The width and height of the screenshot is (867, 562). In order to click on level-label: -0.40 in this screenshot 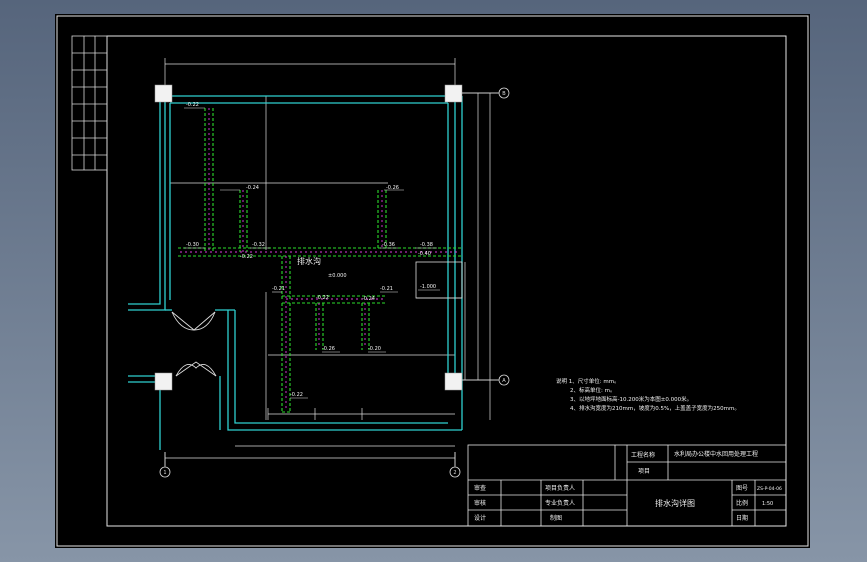, I will do `click(424, 254)`.